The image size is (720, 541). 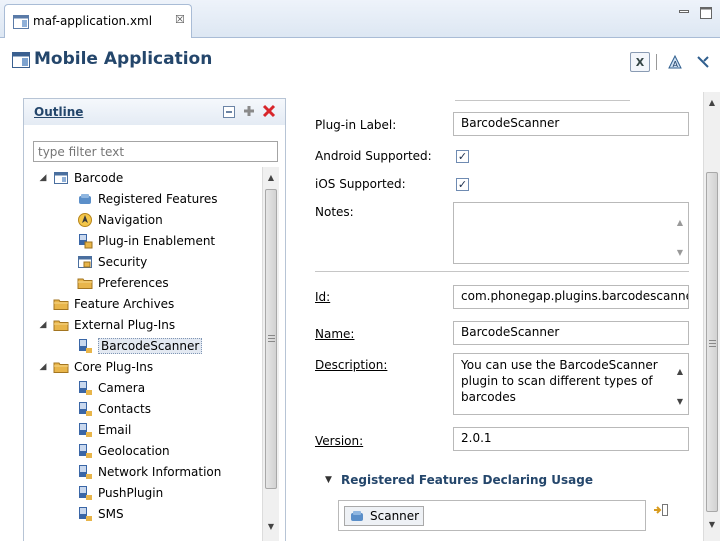 What do you see at coordinates (706, 13) in the screenshot?
I see `maximize-icon` at bounding box center [706, 13].